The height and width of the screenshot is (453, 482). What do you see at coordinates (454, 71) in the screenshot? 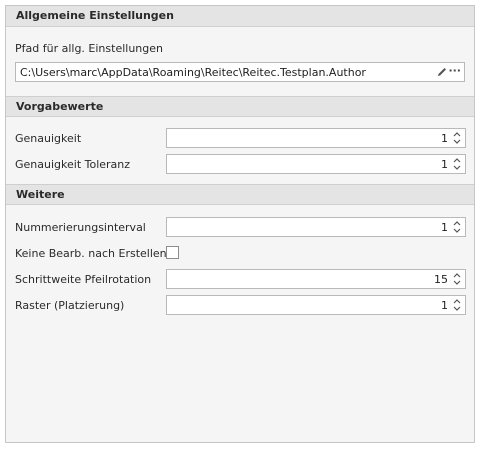
I see `browse-button: ···` at bounding box center [454, 71].